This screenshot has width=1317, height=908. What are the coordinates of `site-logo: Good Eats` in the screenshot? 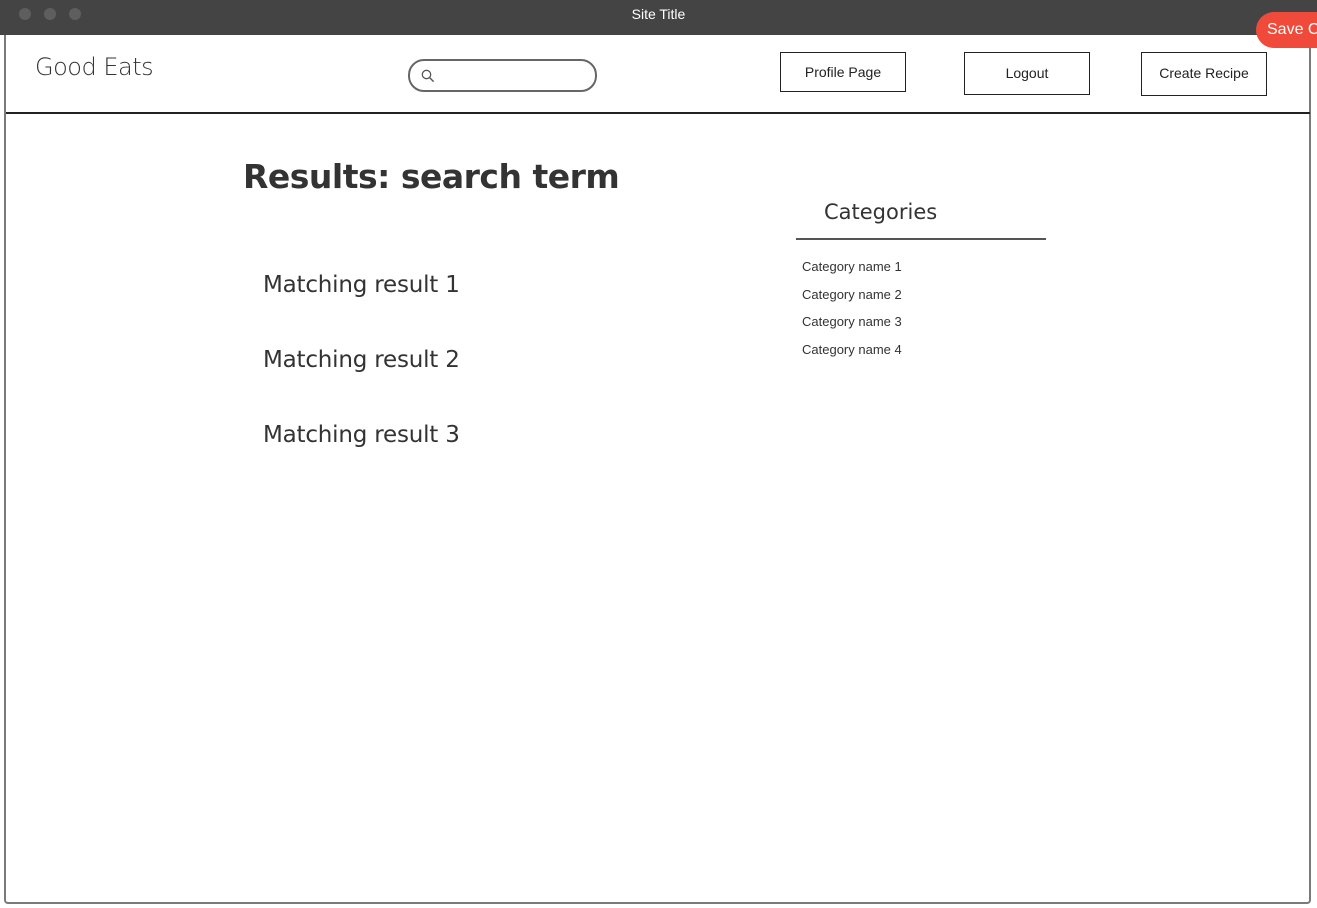 It's located at (94, 67).